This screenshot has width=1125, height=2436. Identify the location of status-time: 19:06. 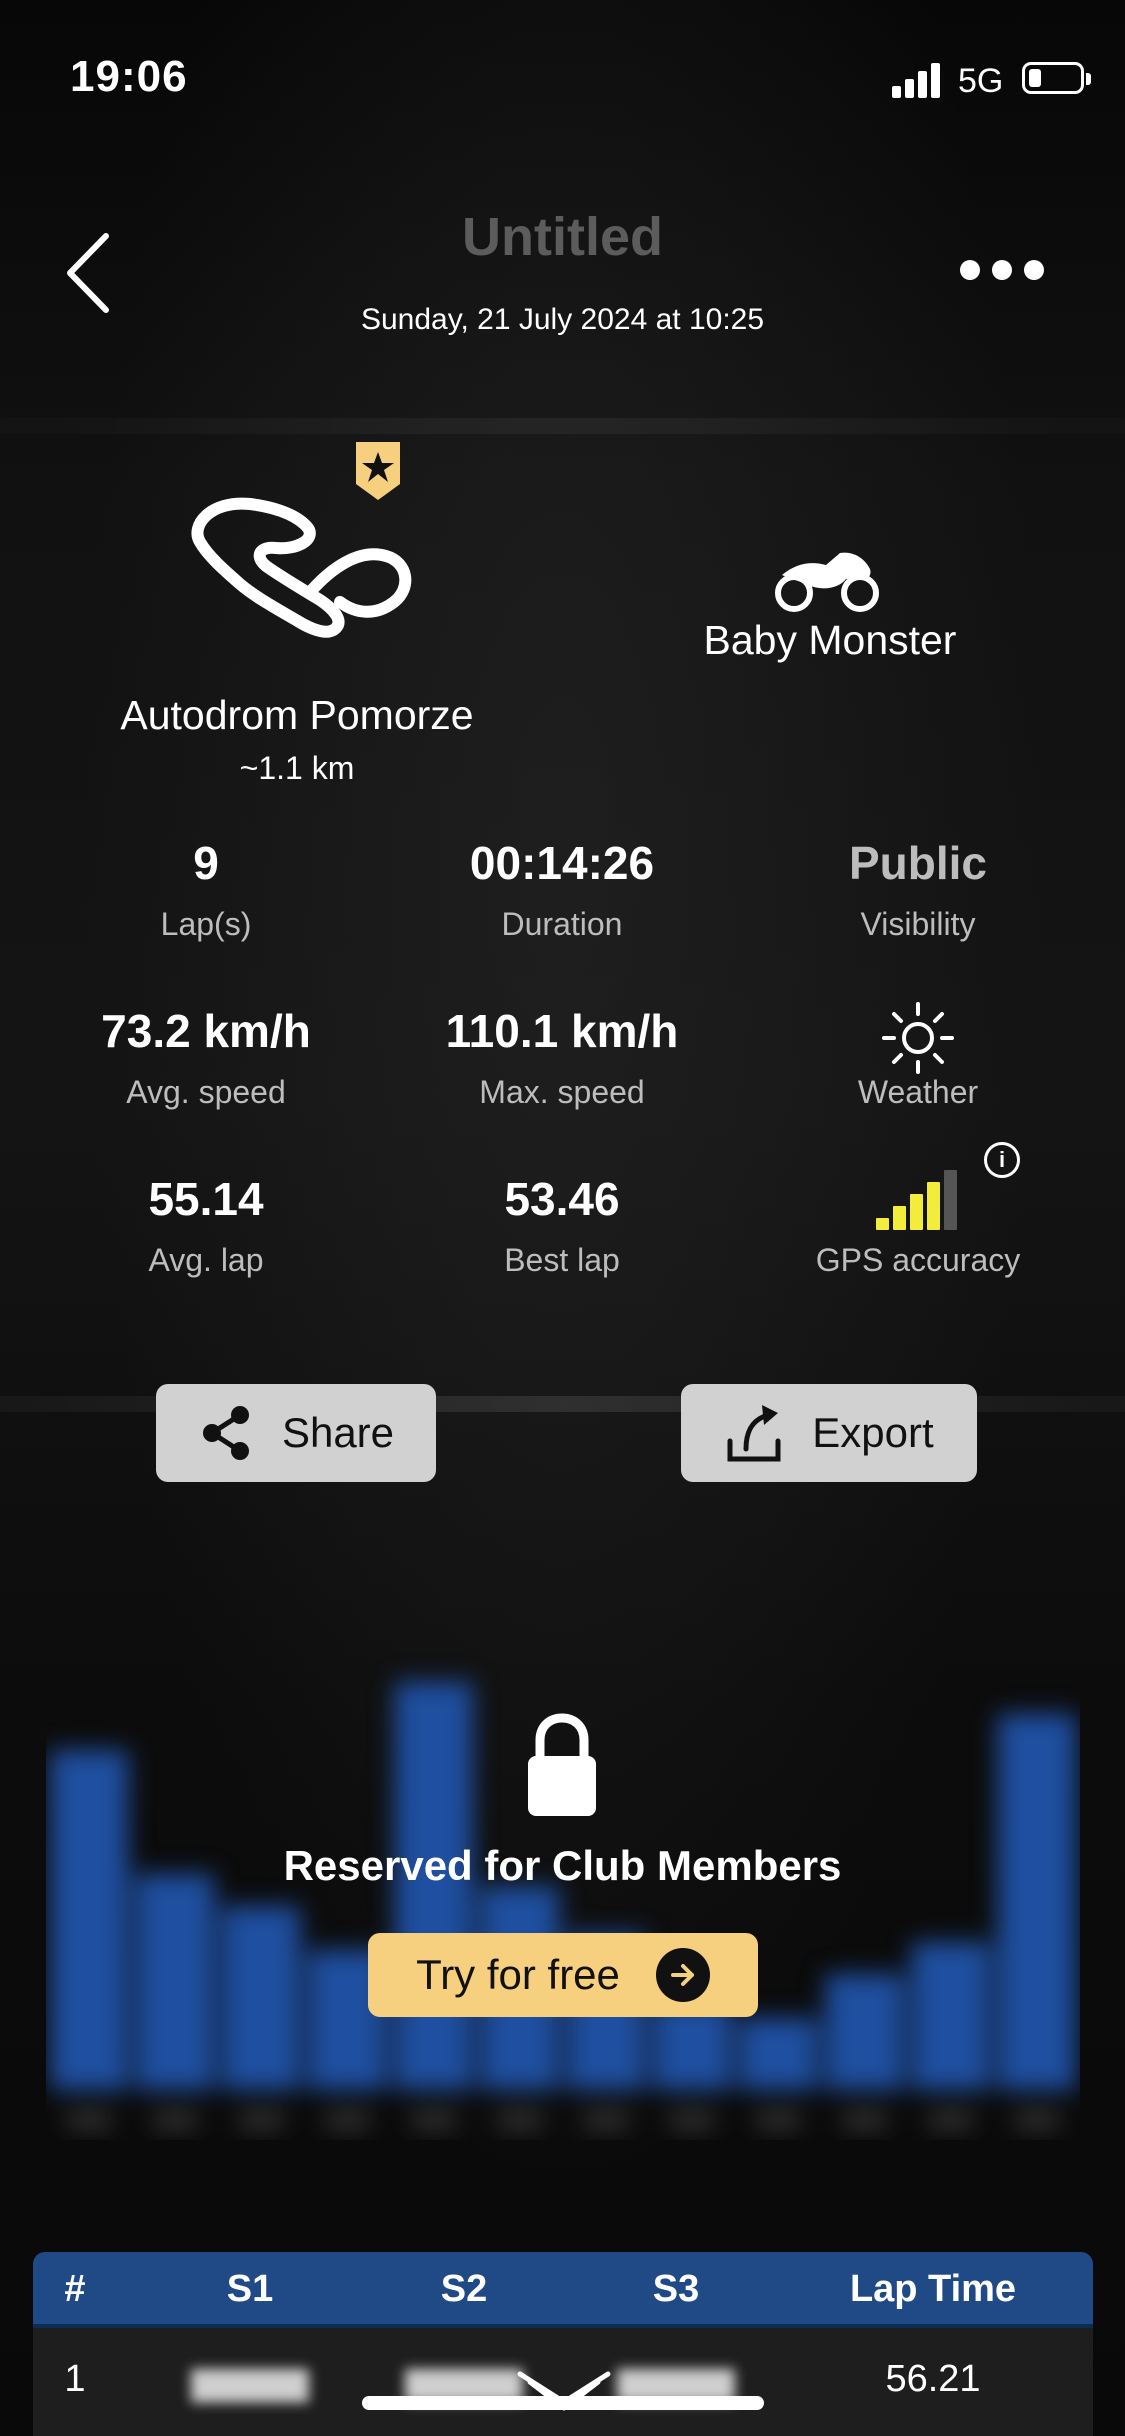
(129, 76).